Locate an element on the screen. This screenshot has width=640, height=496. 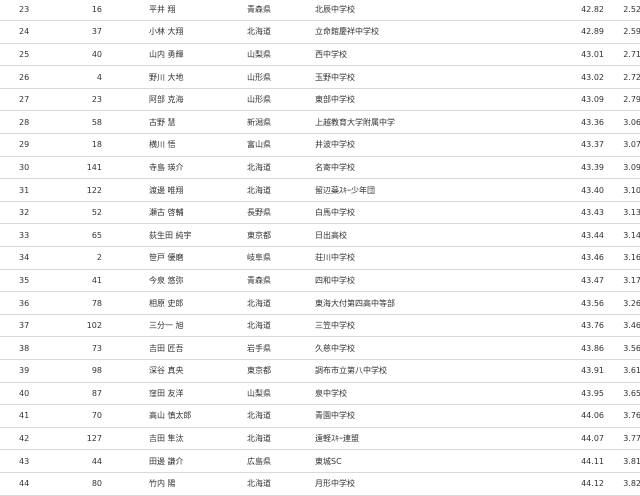
time-difference-cell: 3.76 is located at coordinates (622, 416).